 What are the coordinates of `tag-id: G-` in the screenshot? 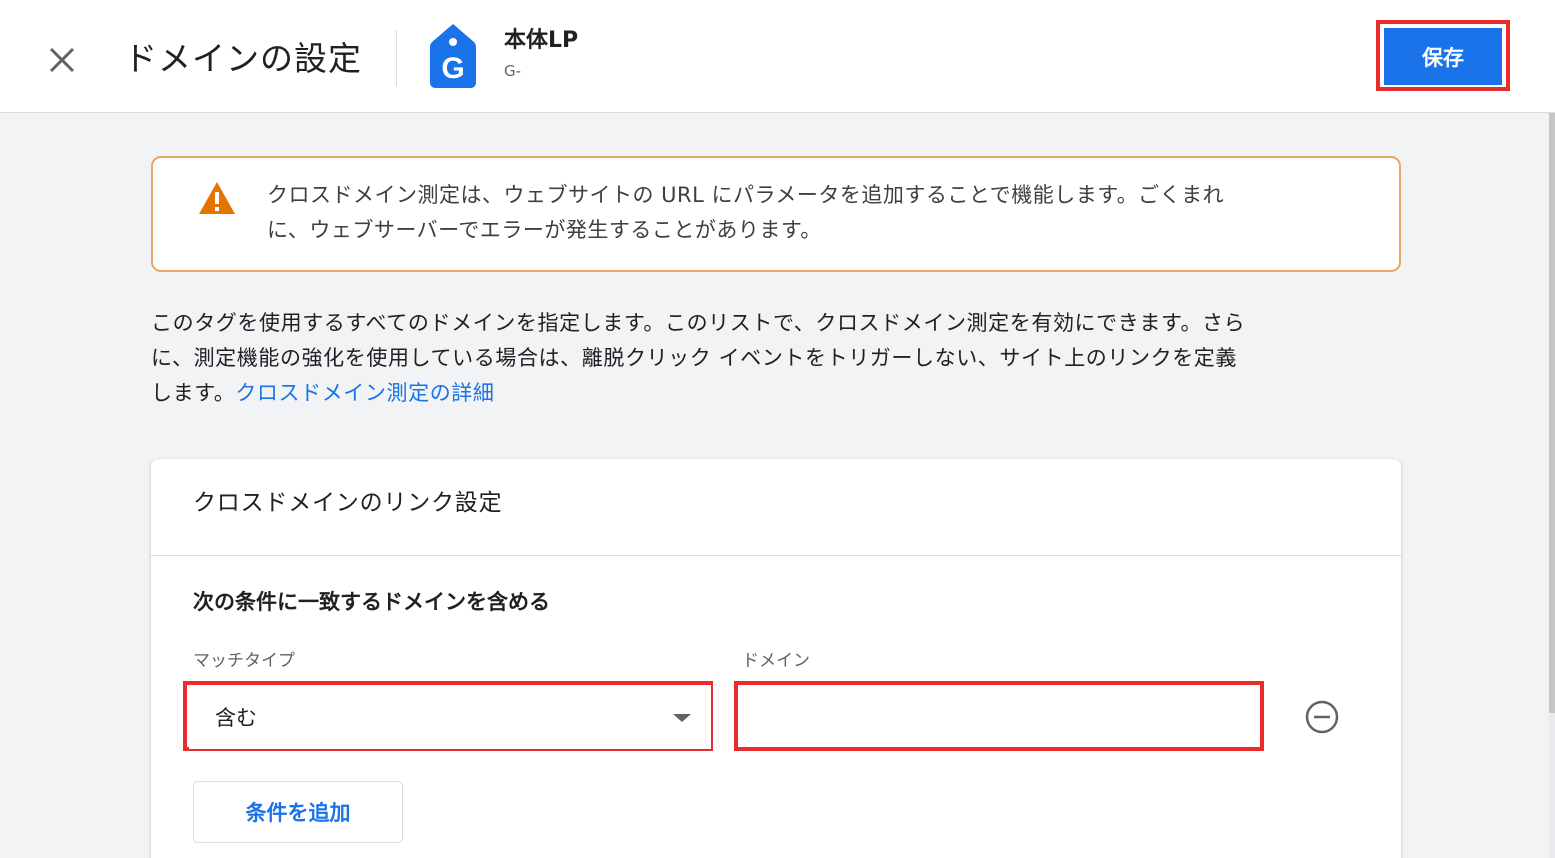 It's located at (513, 71).